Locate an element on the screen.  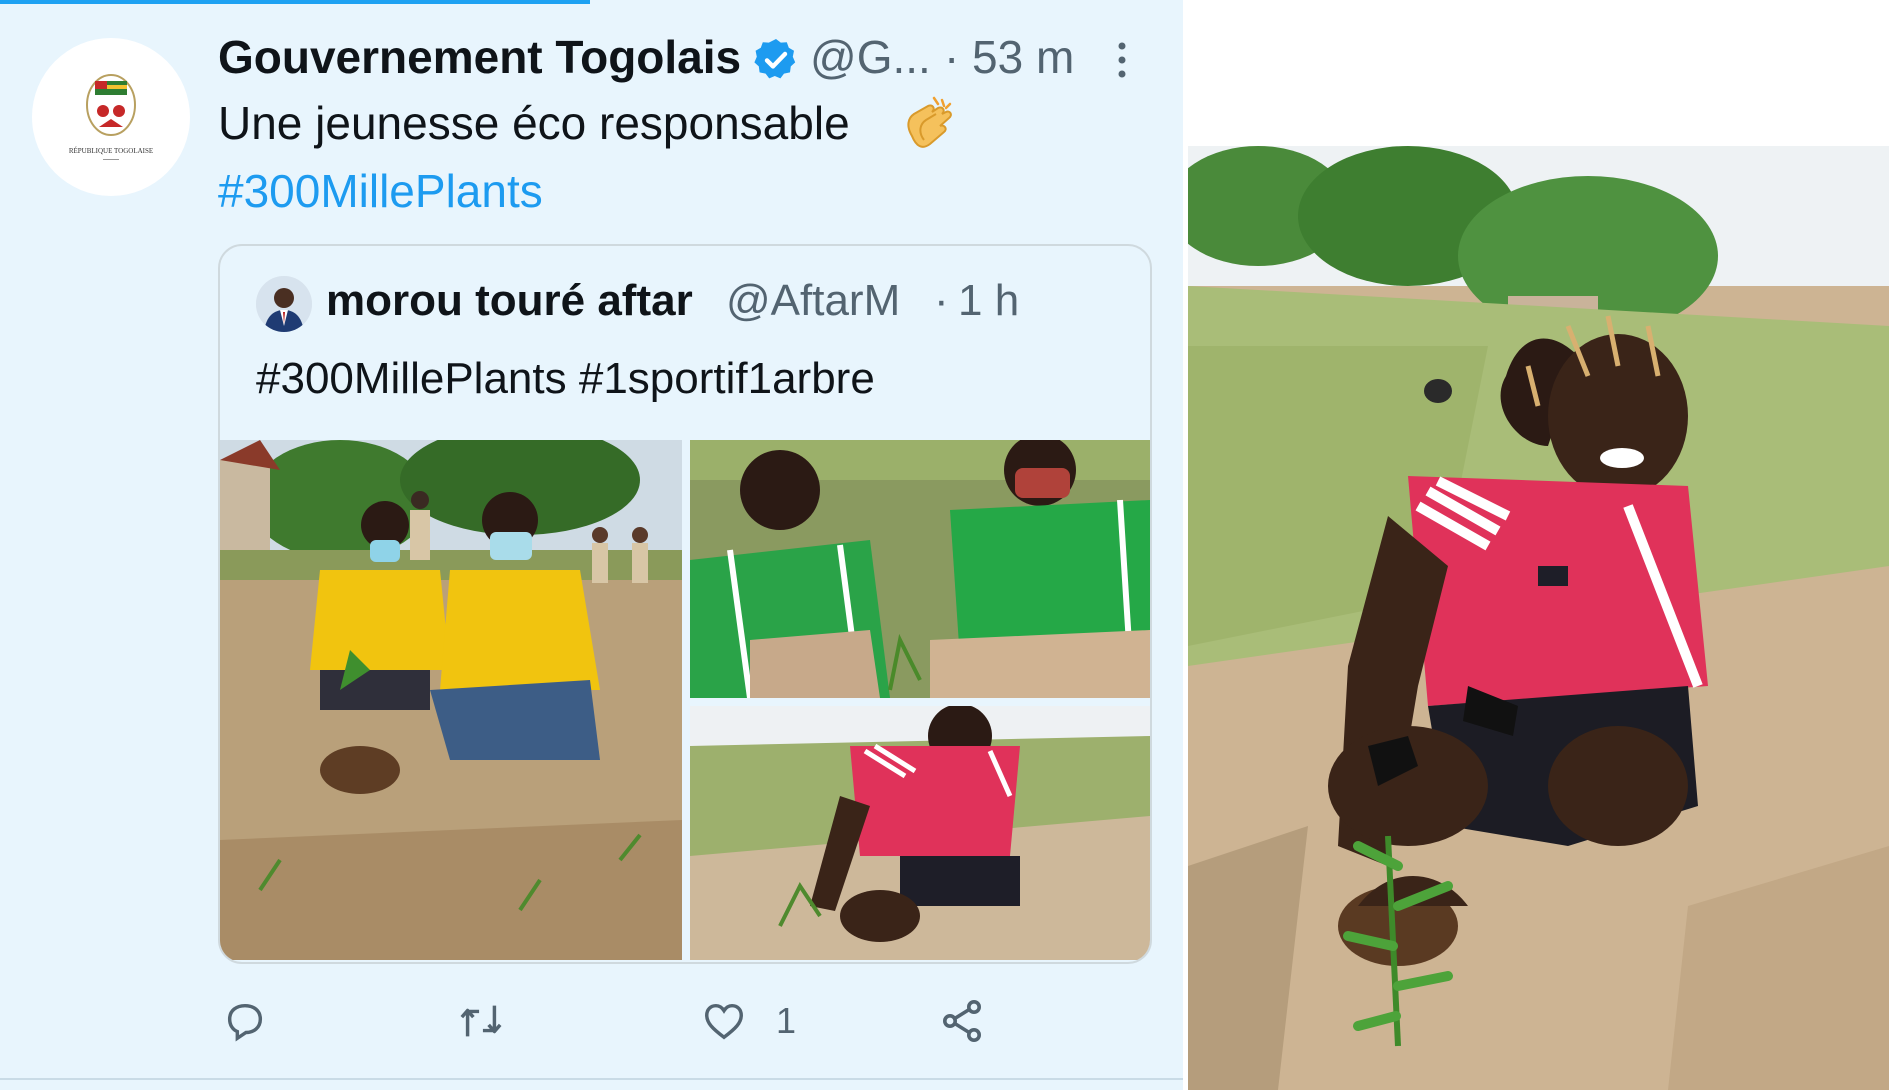
verified-badge-icon is located at coordinates (775, 59).